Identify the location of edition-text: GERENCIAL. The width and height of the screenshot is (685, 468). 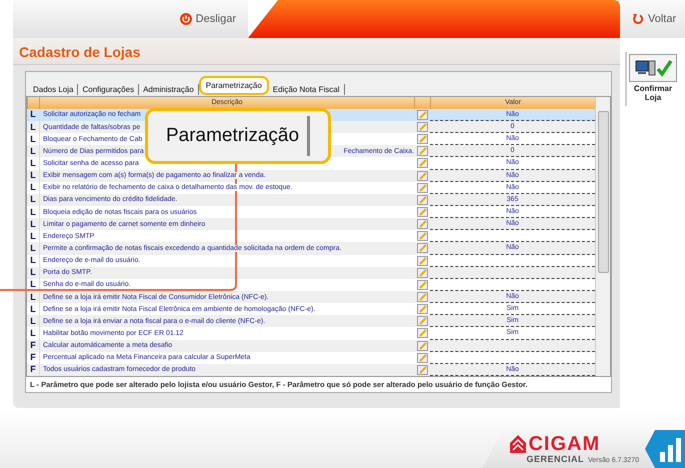
(555, 459).